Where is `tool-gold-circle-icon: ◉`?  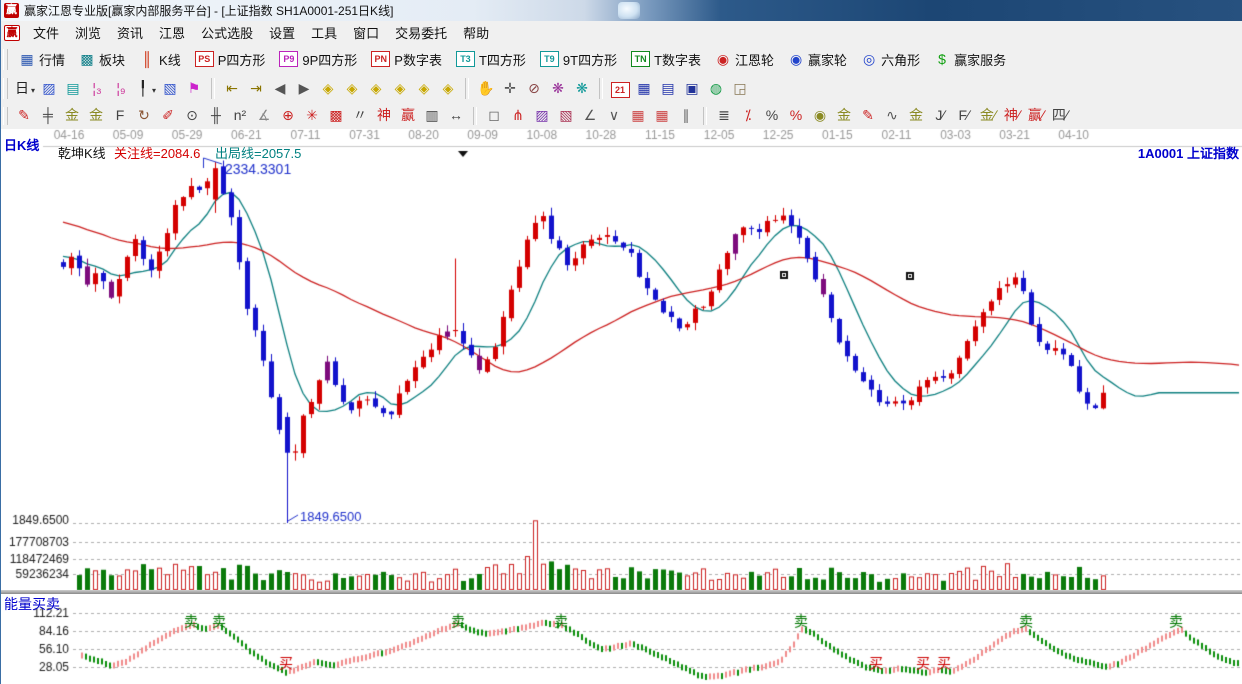 tool-gold-circle-icon: ◉ is located at coordinates (820, 116).